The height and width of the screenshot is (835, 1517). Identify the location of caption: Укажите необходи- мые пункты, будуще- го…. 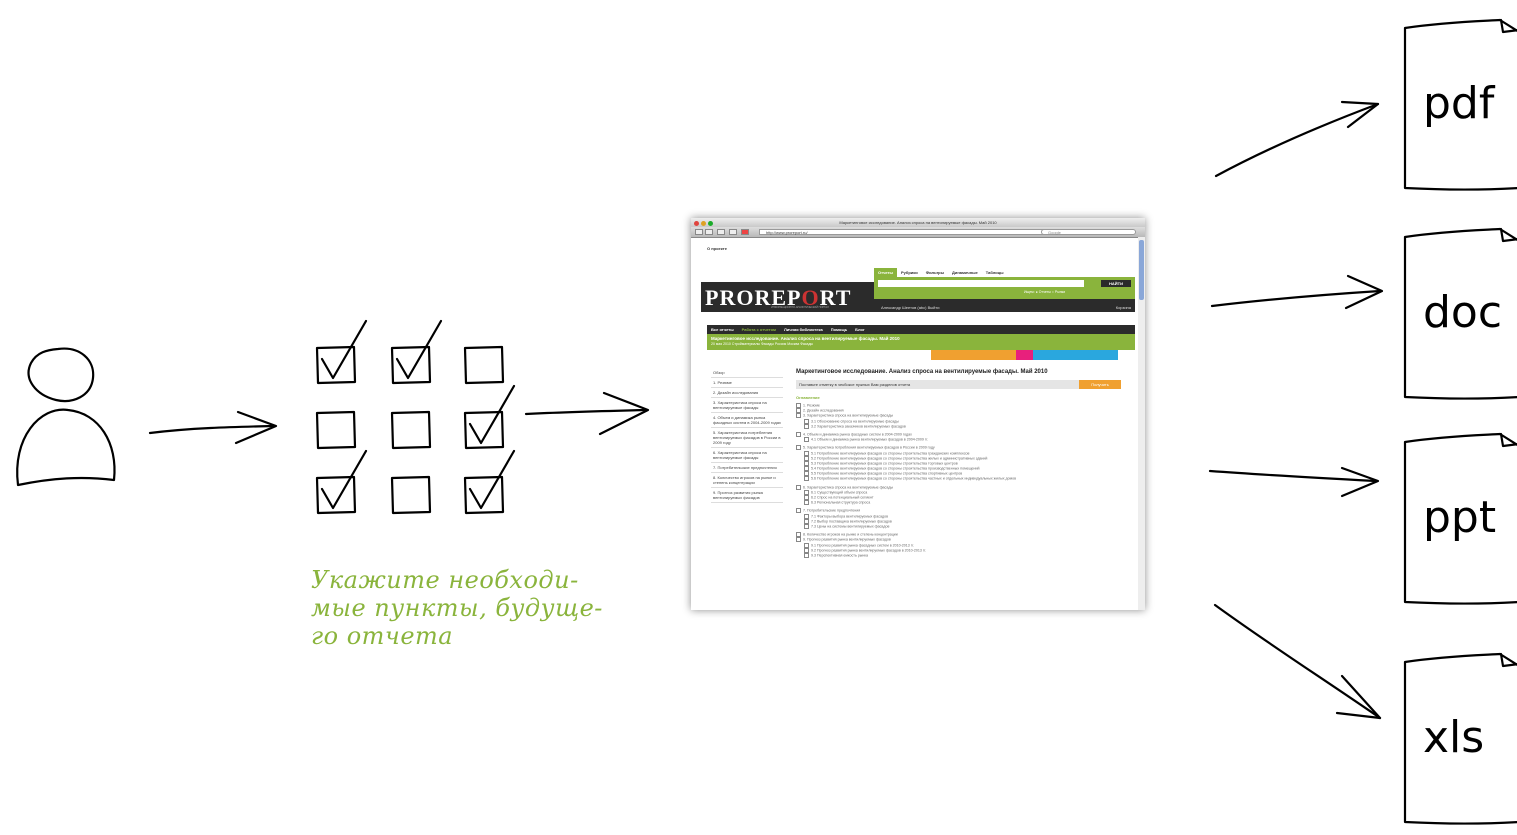
(481, 608).